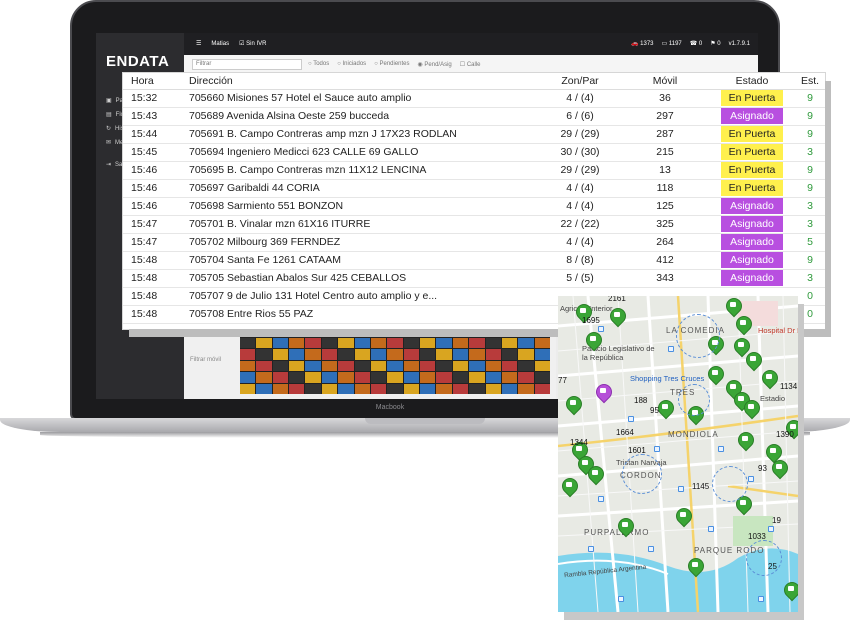 This screenshot has height=624, width=850. I want to click on header-estado: Estado, so click(752, 81).